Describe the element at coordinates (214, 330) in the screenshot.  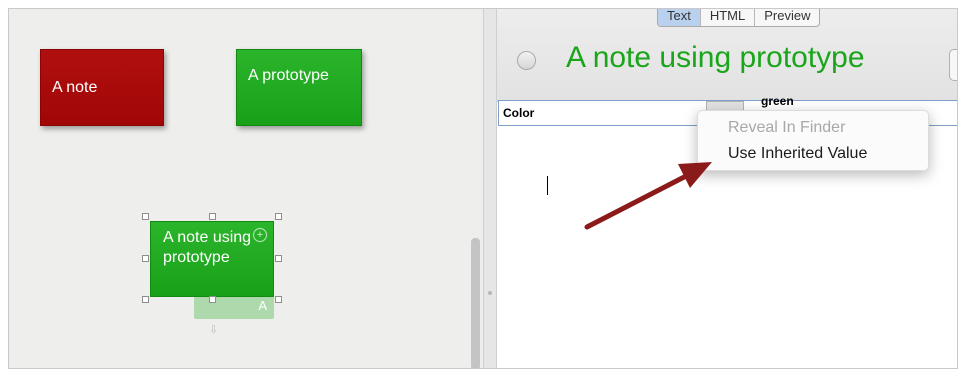
I see `down-arrow-icon: ⇩` at that location.